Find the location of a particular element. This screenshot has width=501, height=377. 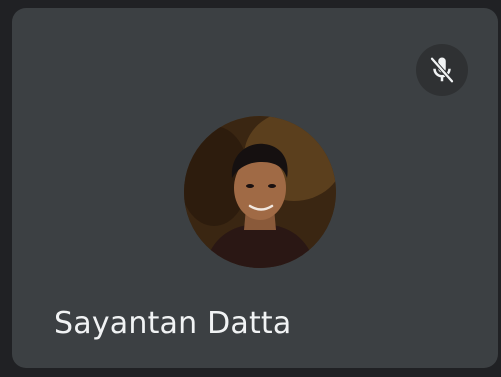

participant-avatar is located at coordinates (260, 192).